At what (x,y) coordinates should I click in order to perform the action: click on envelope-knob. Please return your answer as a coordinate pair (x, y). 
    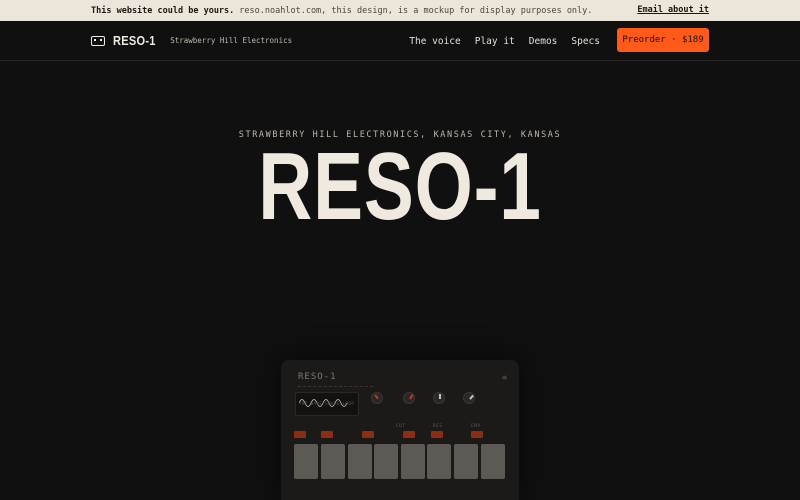
    Looking at the image, I should click on (439, 398).